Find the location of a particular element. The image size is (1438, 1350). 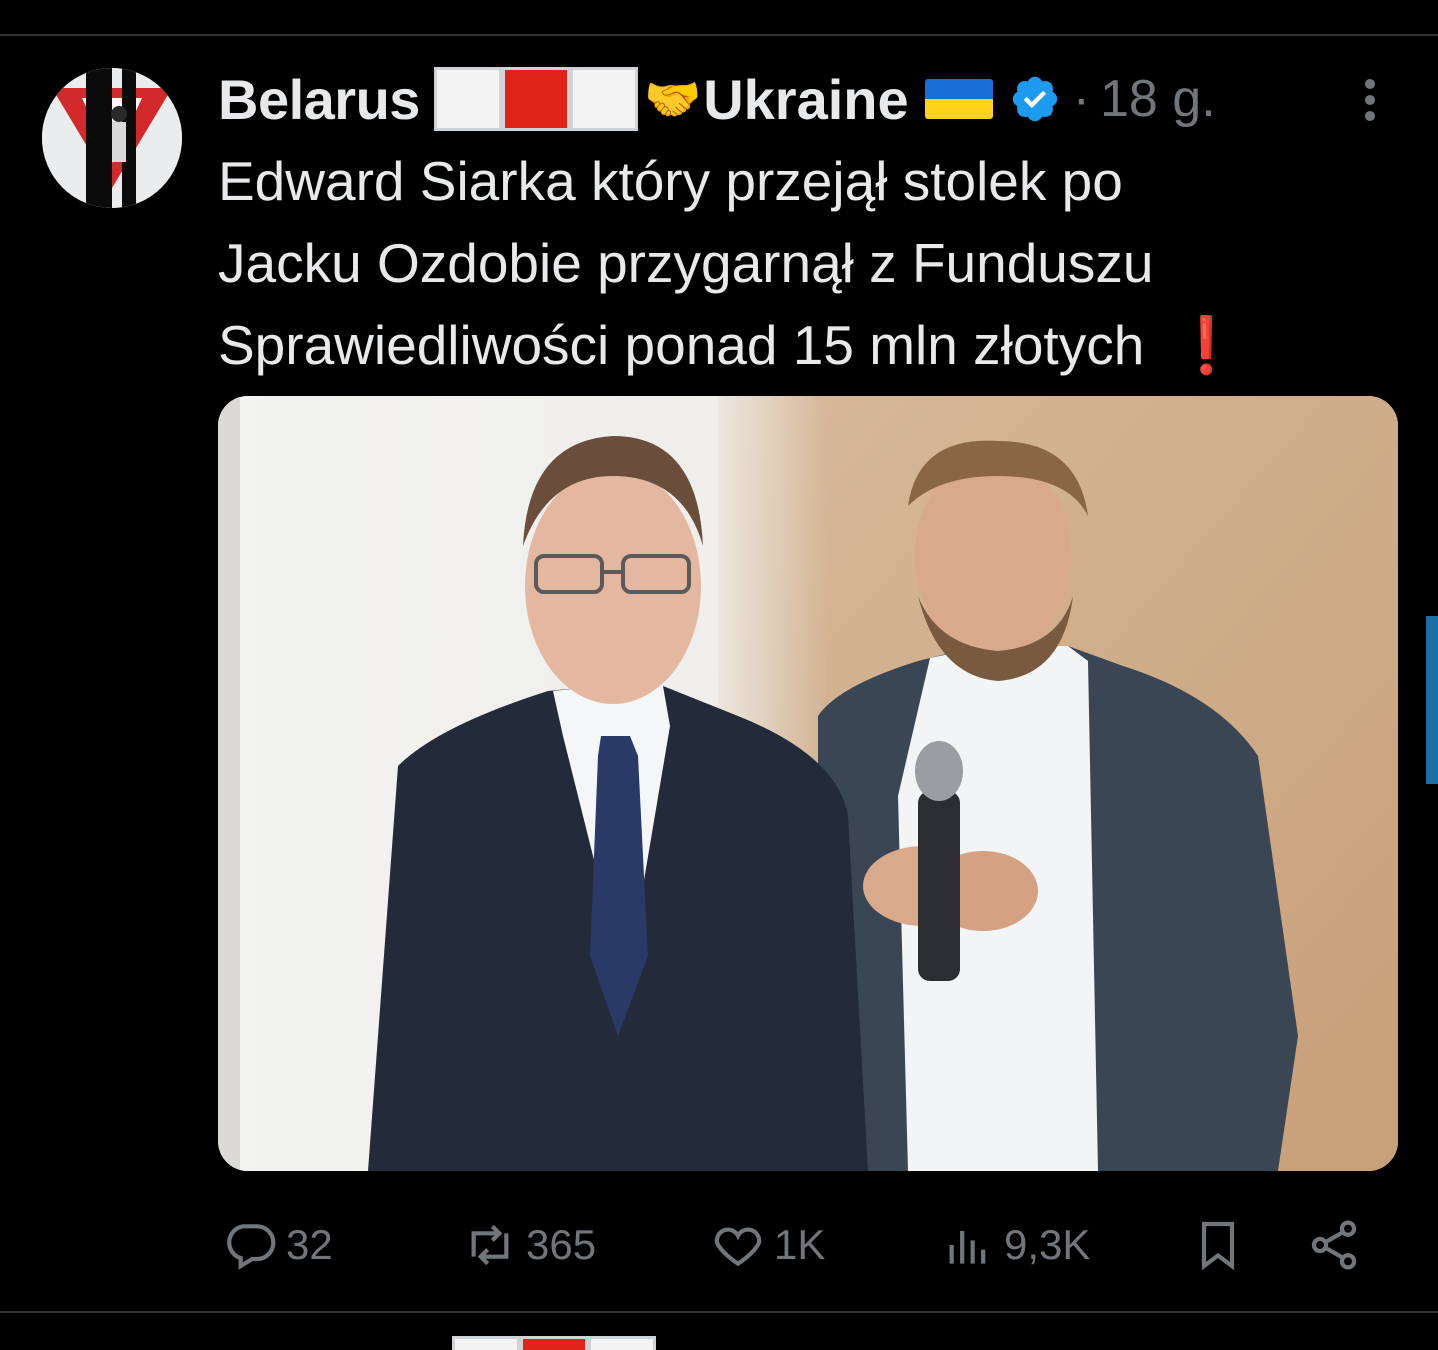

like-button: 1K is located at coordinates (767, 1245).